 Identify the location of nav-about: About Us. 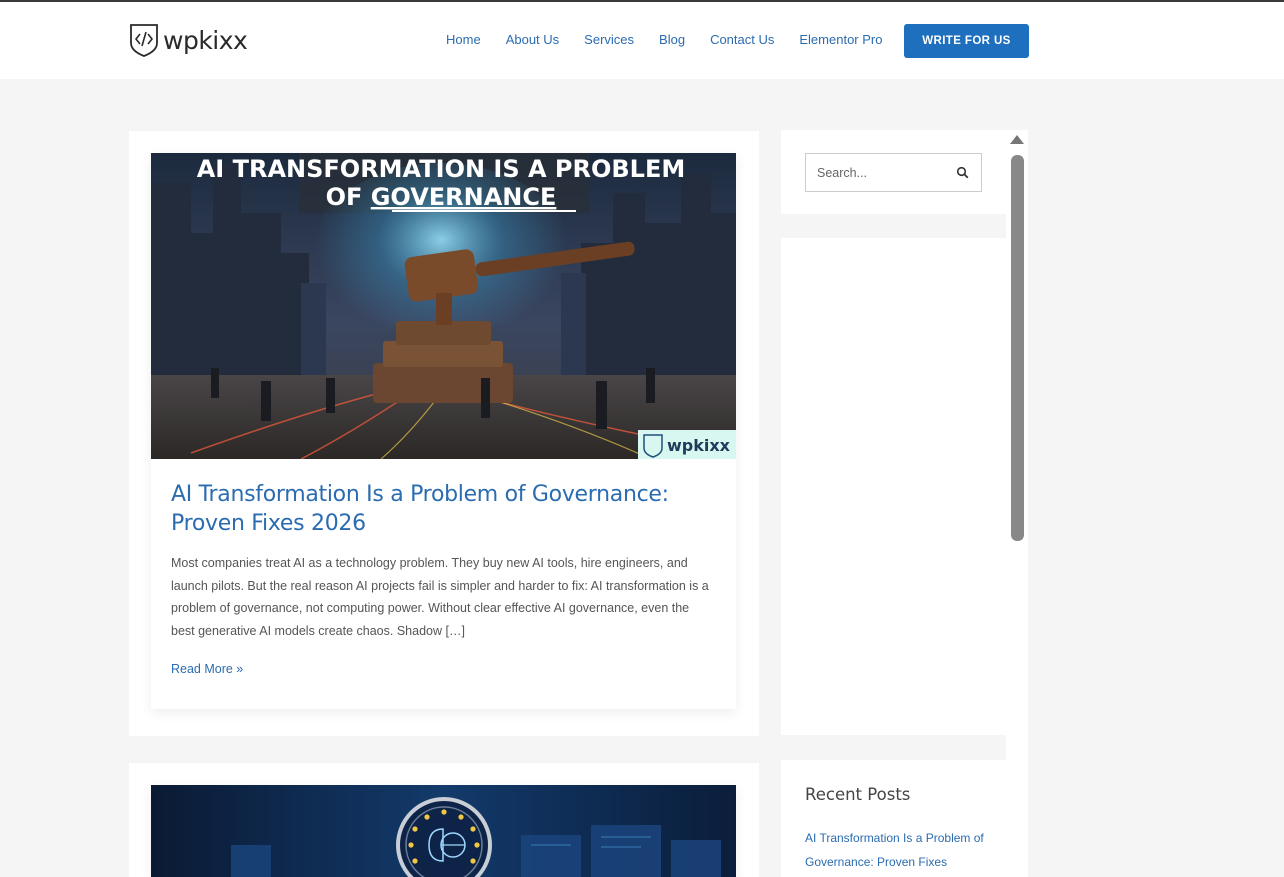
(532, 40).